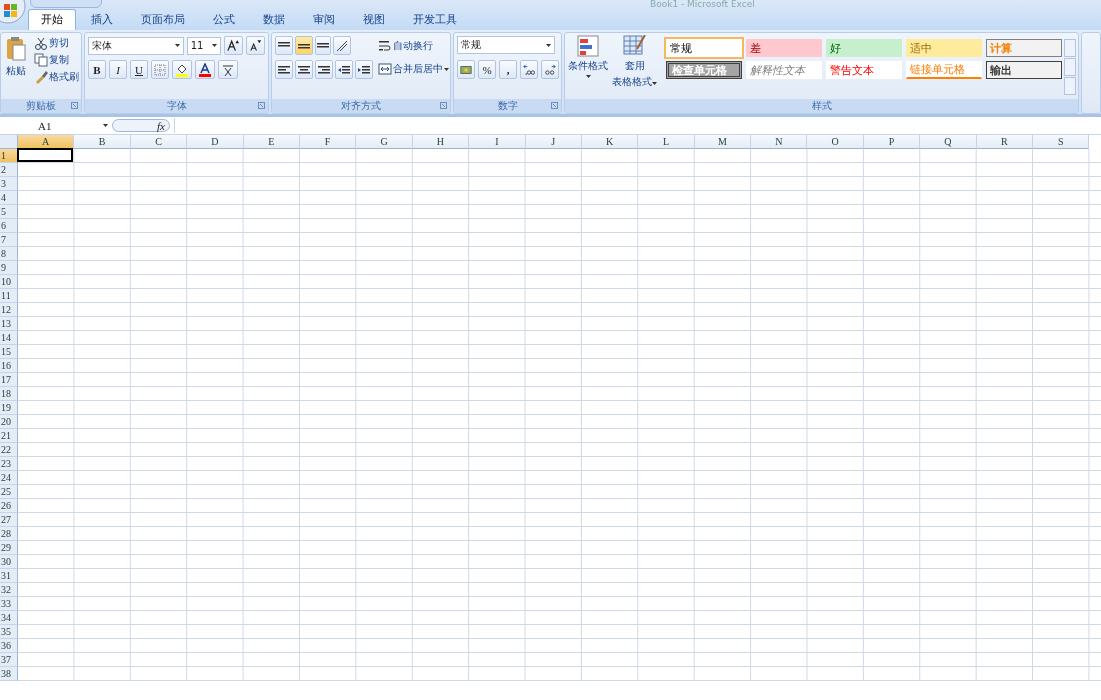  Describe the element at coordinates (136, 45) in the screenshot. I see `font-name-dropdown: 宋体` at that location.